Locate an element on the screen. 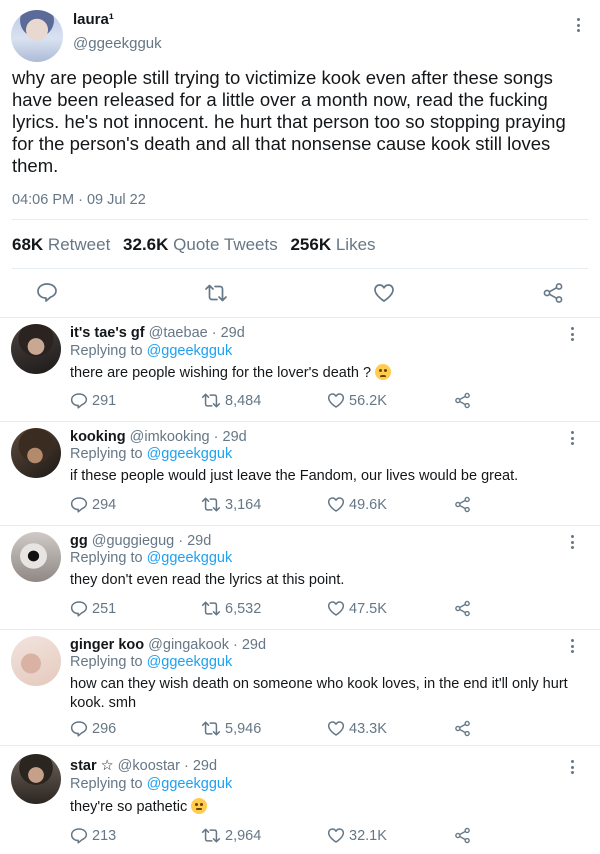 The image size is (600, 854). like-count: 32.1K is located at coordinates (368, 835).